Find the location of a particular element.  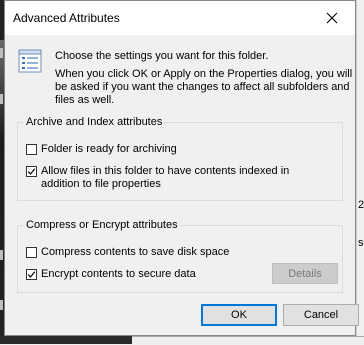

dialog-title: Advanced Attributes is located at coordinates (66, 18).